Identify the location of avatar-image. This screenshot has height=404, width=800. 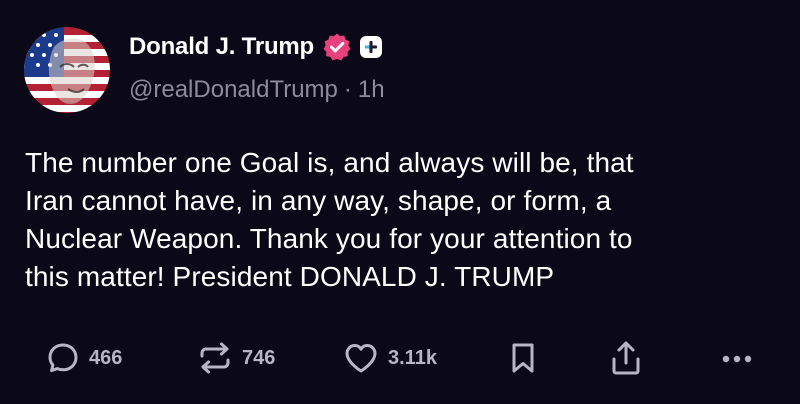
(67, 70).